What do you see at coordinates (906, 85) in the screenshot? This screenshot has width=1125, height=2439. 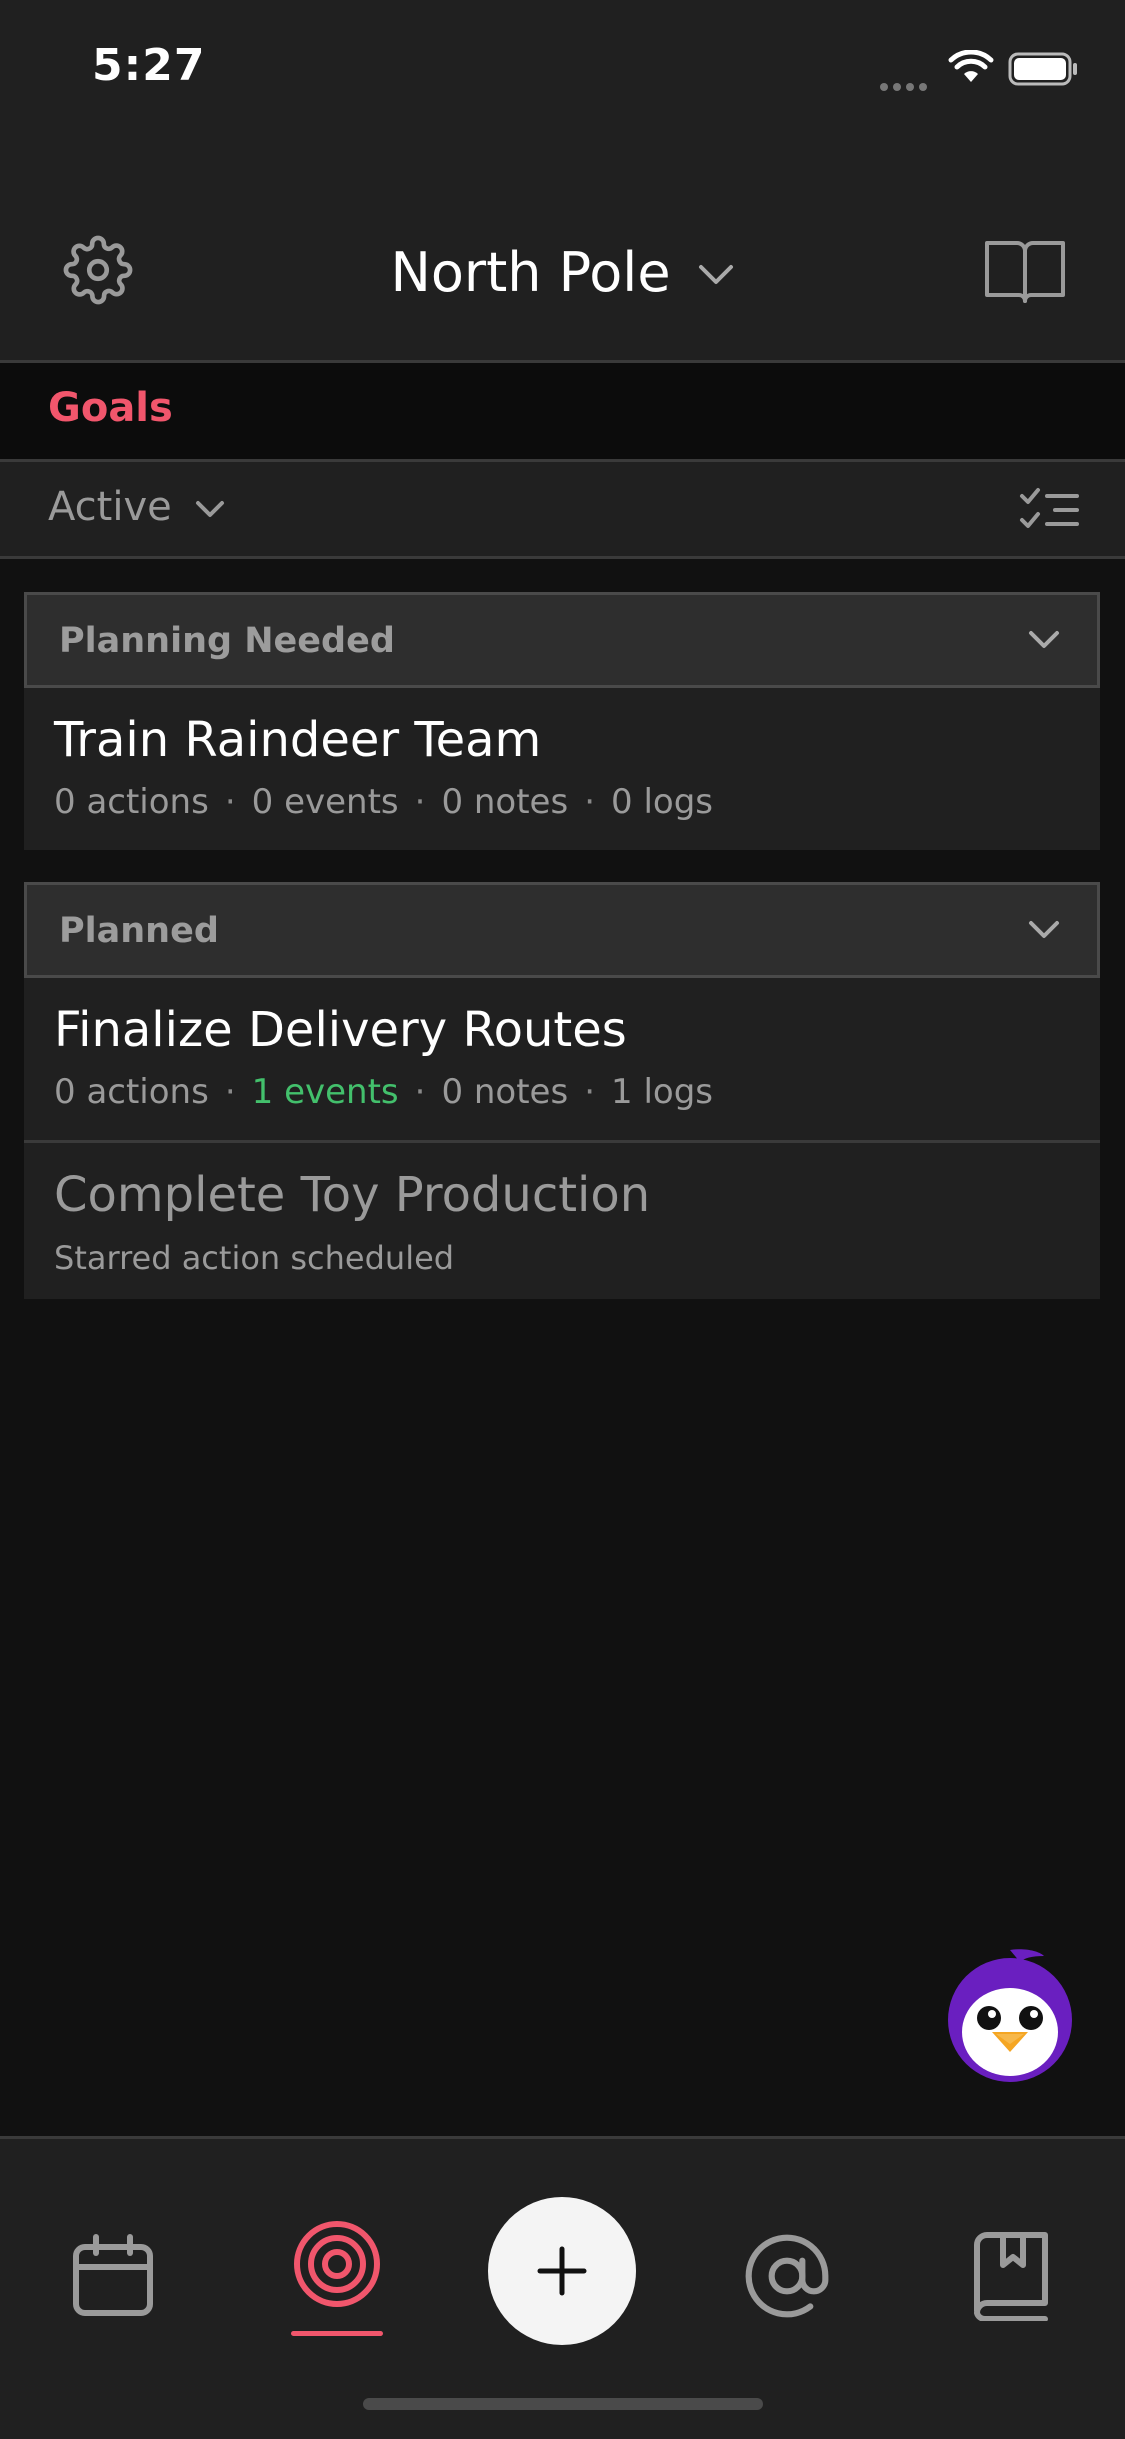 I see `cellular-signal-icon` at bounding box center [906, 85].